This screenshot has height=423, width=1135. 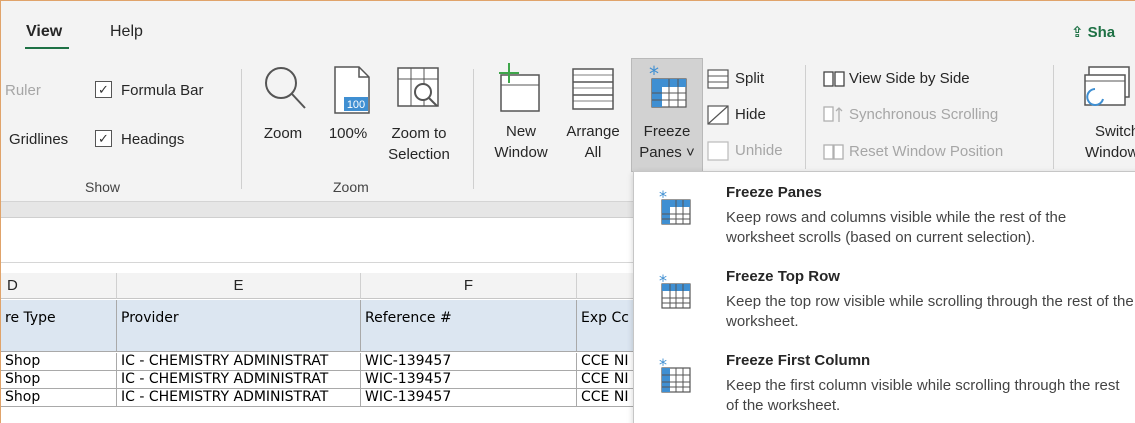 What do you see at coordinates (718, 115) in the screenshot?
I see `hide-icon` at bounding box center [718, 115].